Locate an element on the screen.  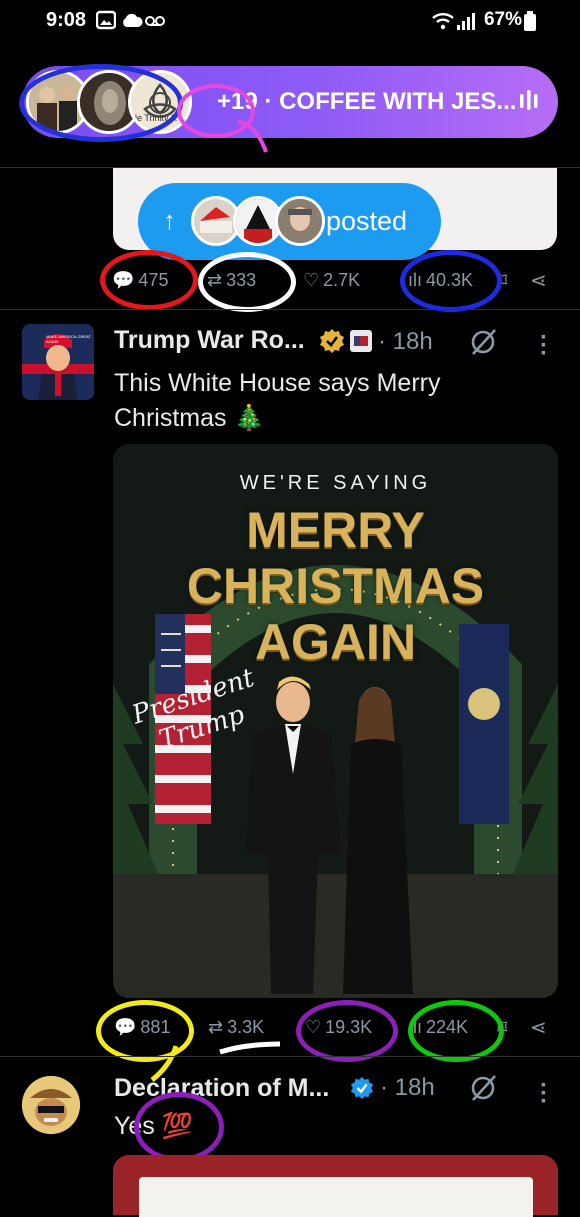
annotation-pink-tail is located at coordinates (252, 136).